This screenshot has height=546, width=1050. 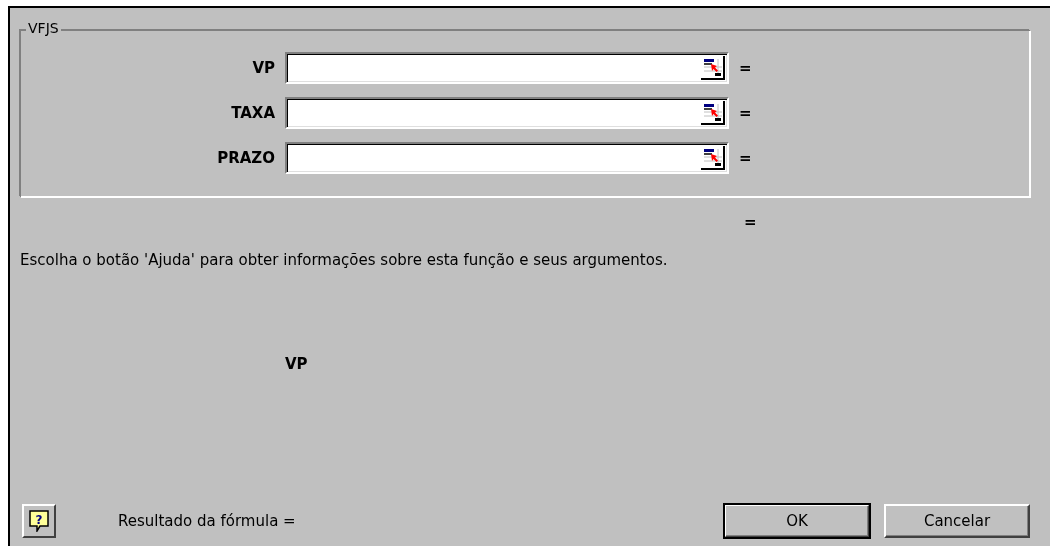 I want to click on help-button: ?, so click(x=39, y=521).